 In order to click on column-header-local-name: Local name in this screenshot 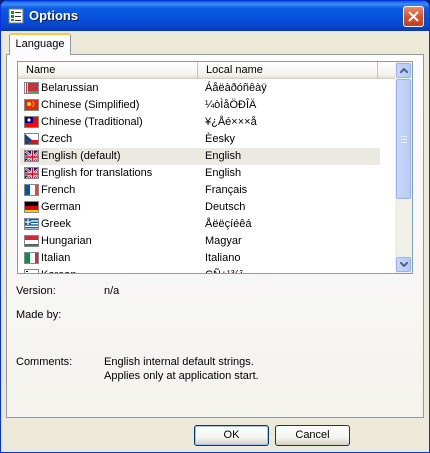, I will do `click(288, 70)`.